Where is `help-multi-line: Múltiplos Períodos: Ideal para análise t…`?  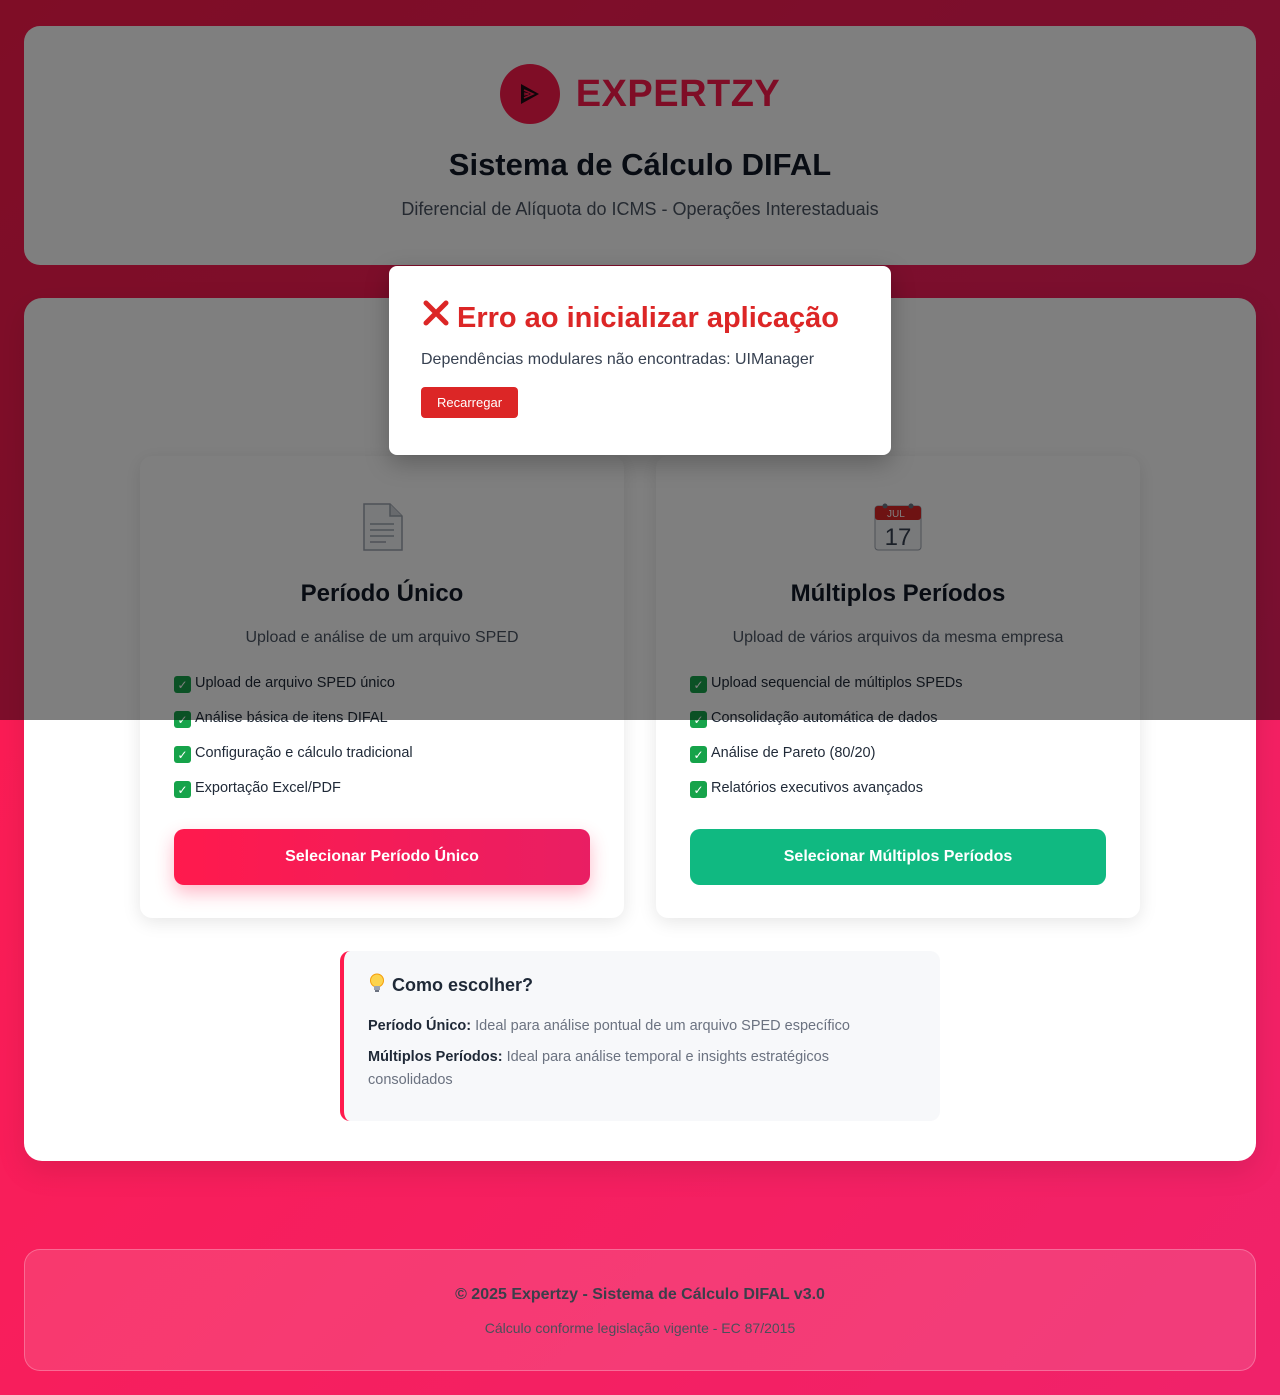
help-multi-line: Múltiplos Períodos: Ideal para análise t… is located at coordinates (598, 1068).